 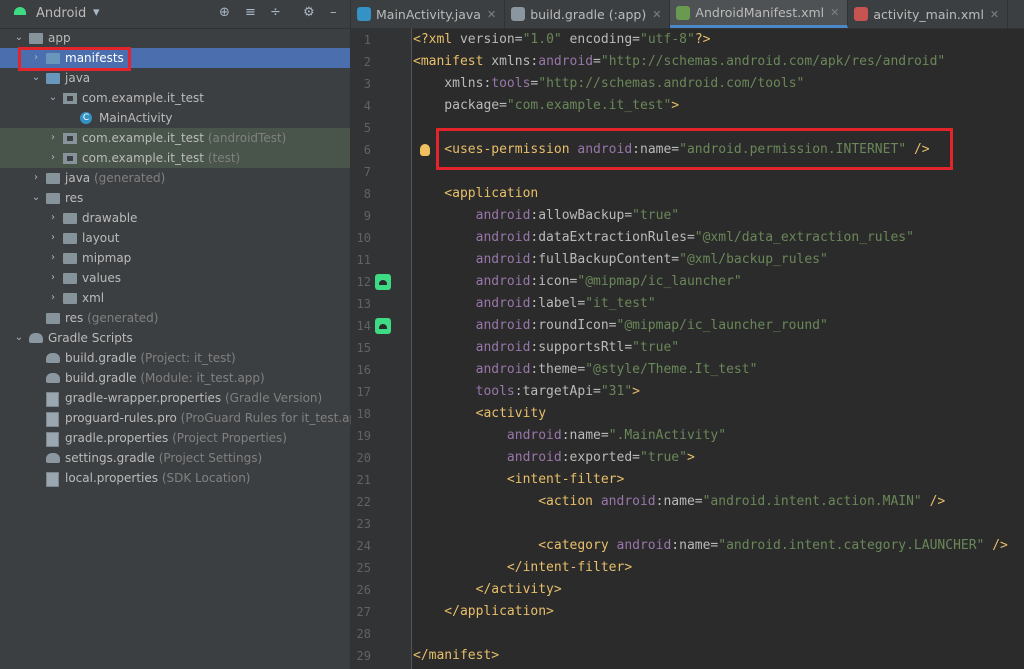 What do you see at coordinates (425, 150) in the screenshot?
I see `lightbulb-icon` at bounding box center [425, 150].